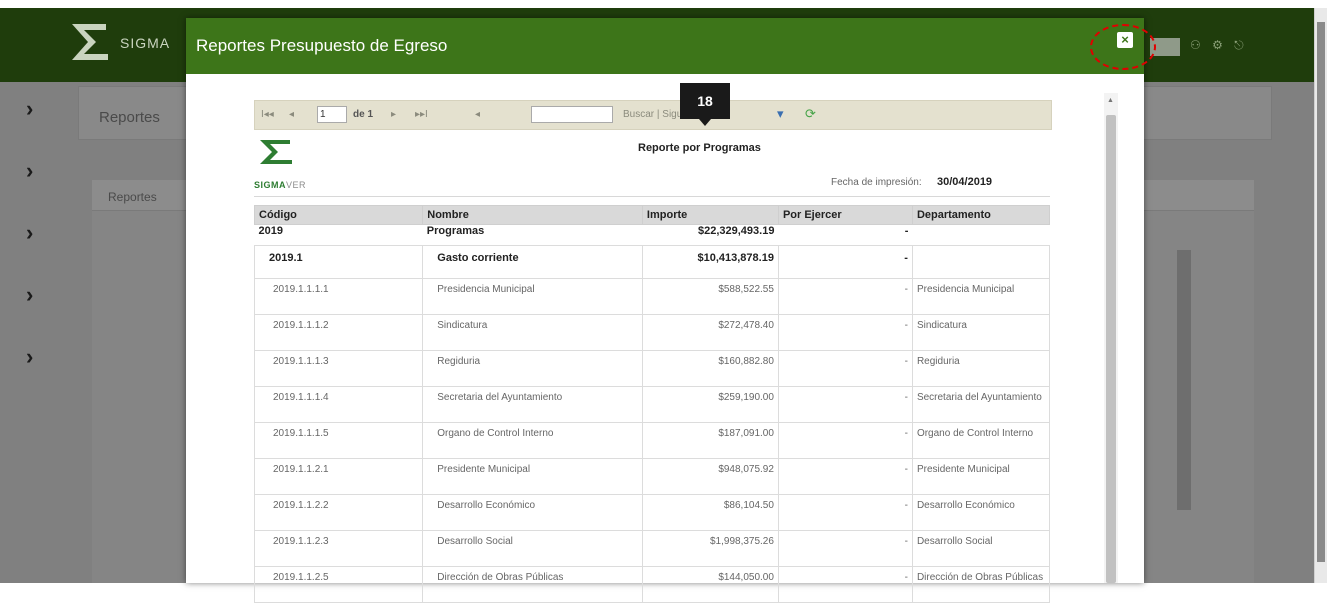 This screenshot has width=1327, height=603. Describe the element at coordinates (338, 440) in the screenshot. I see `cell-code: 2019.1.1.1.5` at that location.